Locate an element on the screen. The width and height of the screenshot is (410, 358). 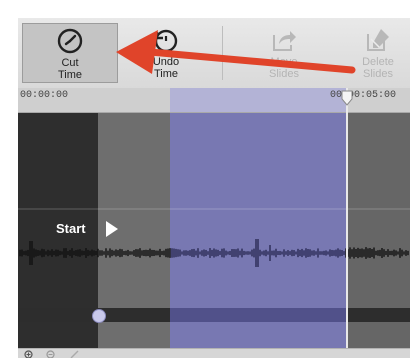
waveform is located at coordinates (214, 253).